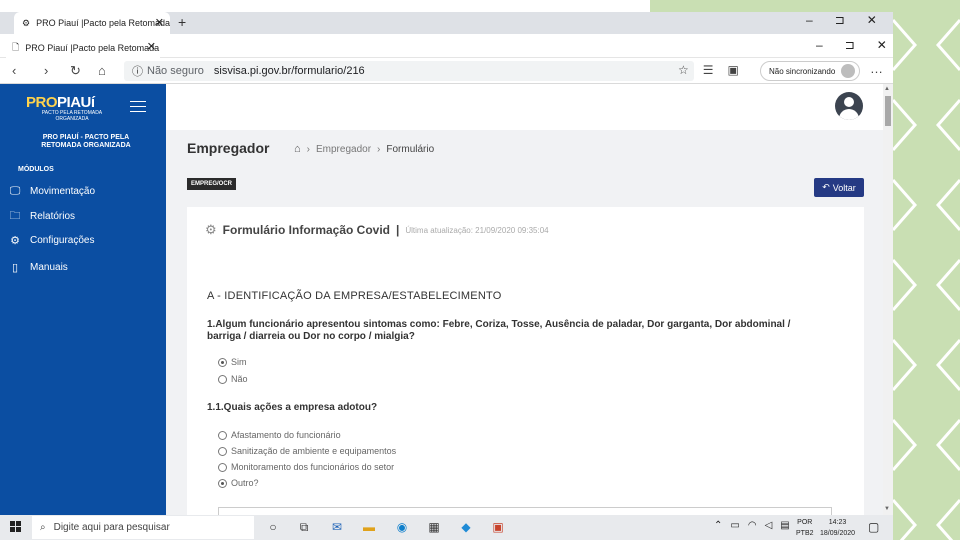  What do you see at coordinates (14, 70) in the screenshot?
I see `back-arrow-icon: ‹` at bounding box center [14, 70].